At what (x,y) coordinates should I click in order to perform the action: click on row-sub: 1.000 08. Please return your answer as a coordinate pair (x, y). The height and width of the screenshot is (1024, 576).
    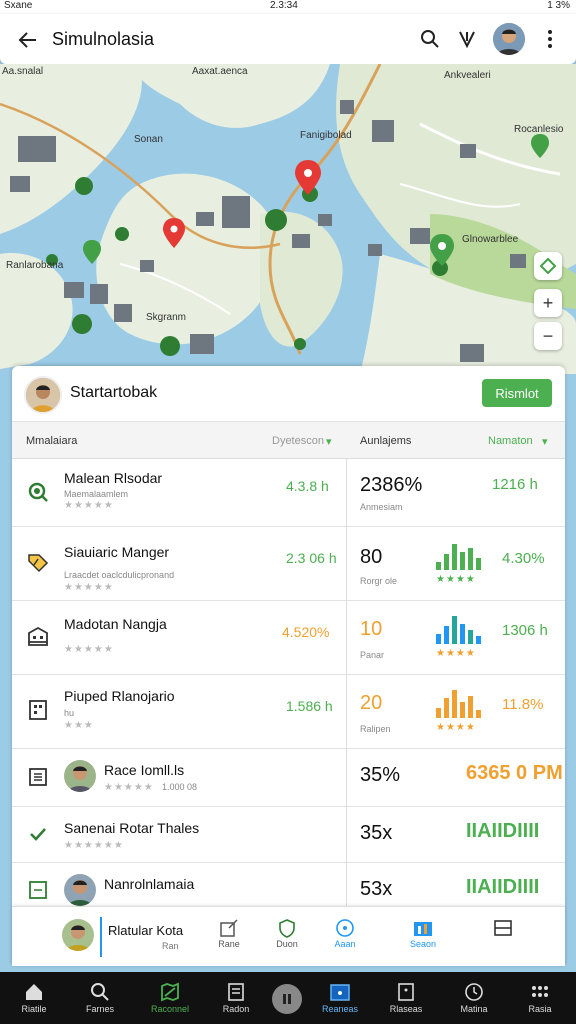
    Looking at the image, I should click on (180, 787).